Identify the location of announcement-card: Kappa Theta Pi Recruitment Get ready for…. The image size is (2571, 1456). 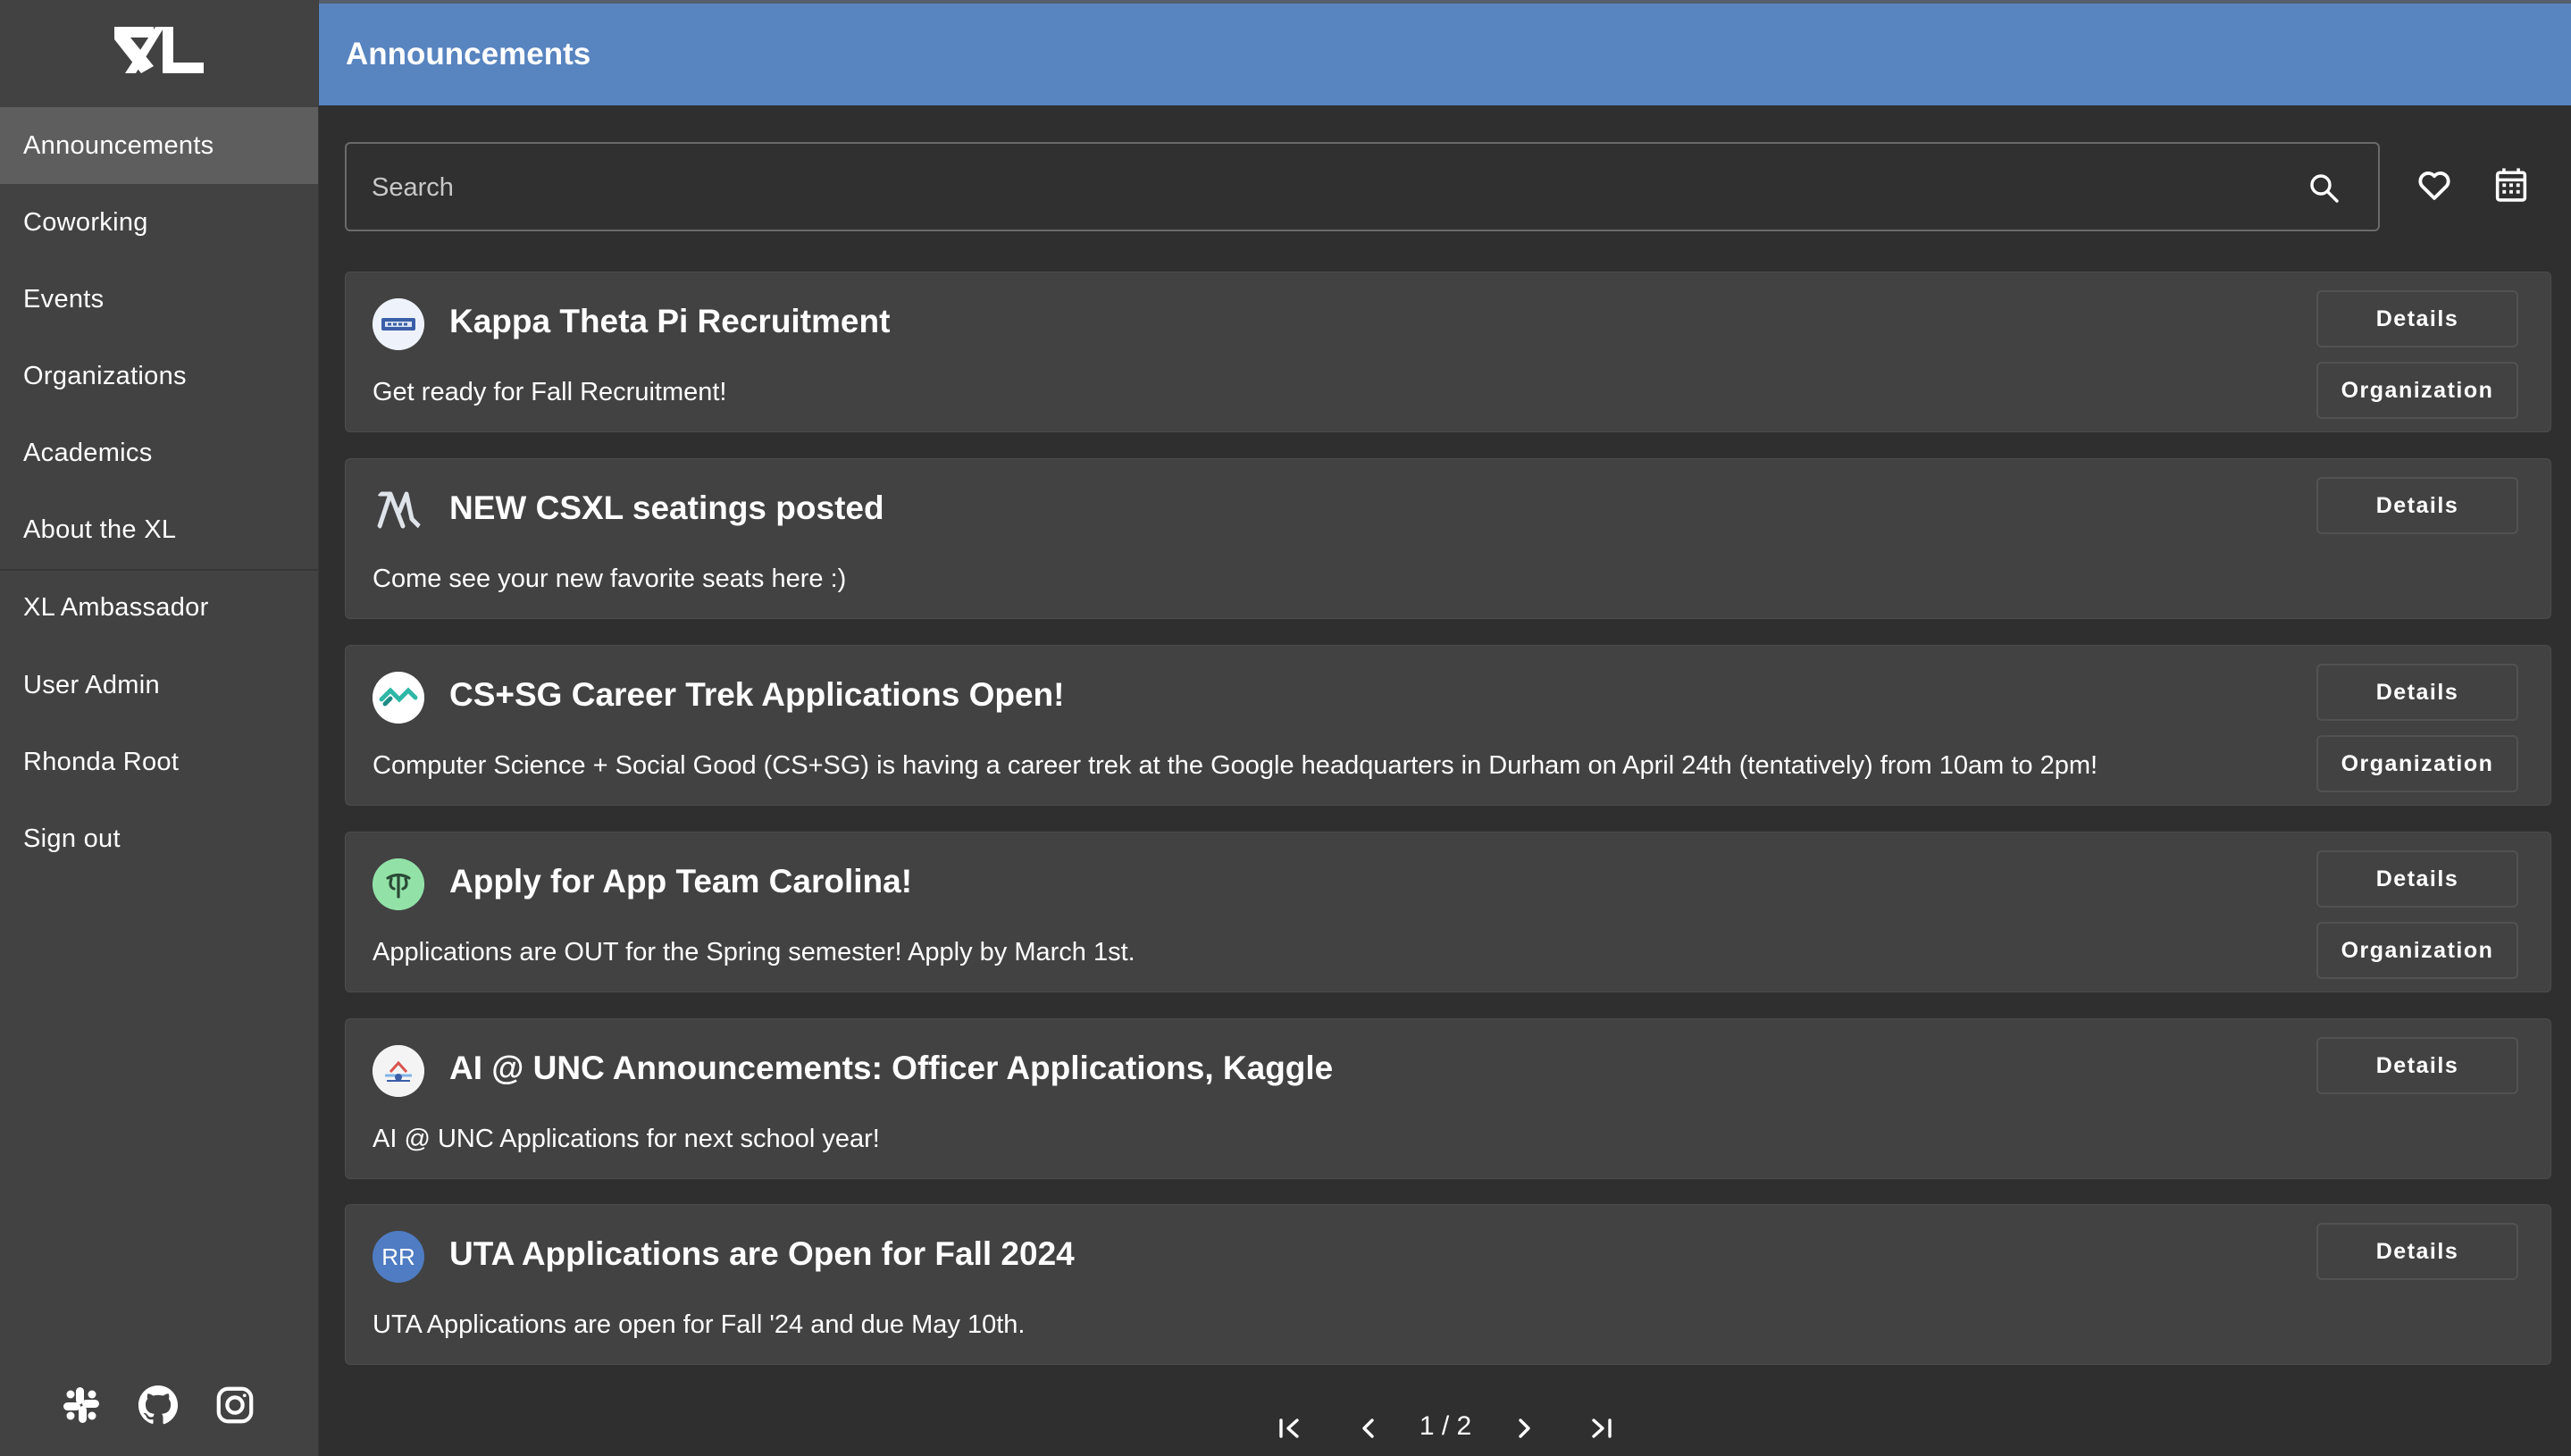
(1448, 352).